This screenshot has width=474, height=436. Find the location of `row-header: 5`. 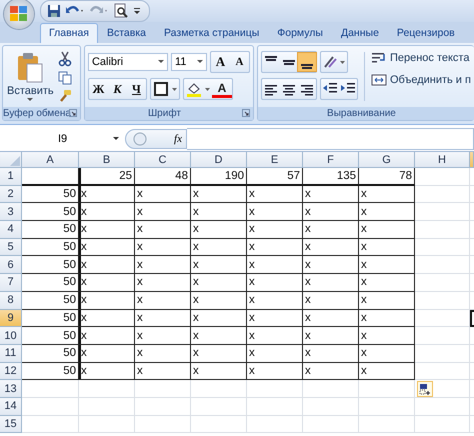

row-header: 5 is located at coordinates (11, 247).